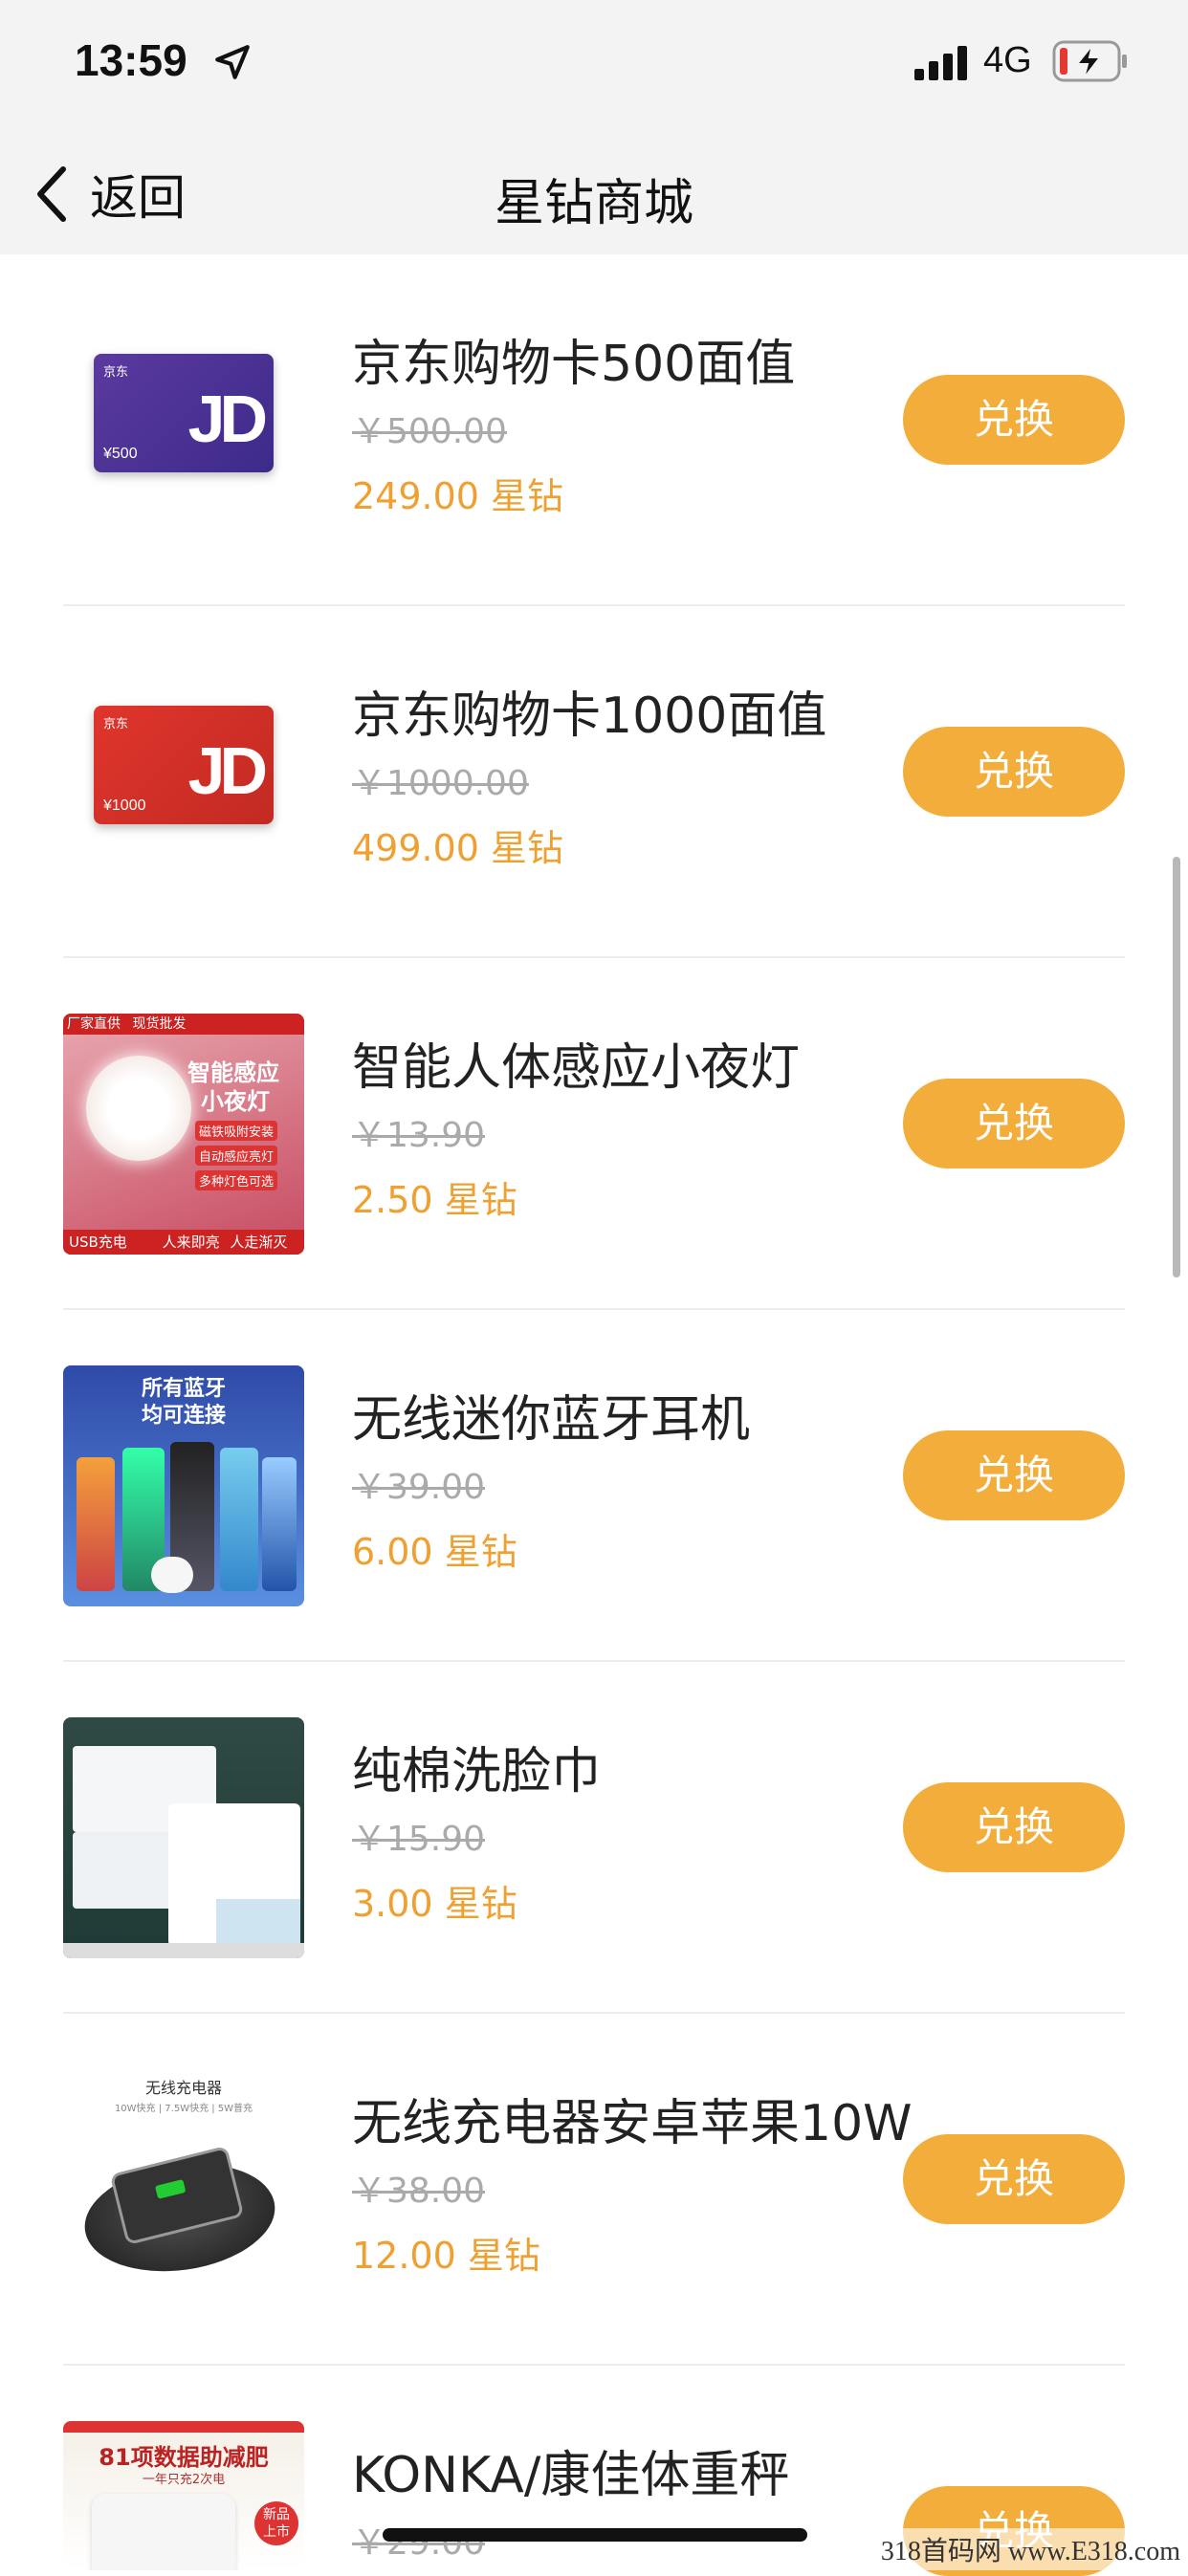  What do you see at coordinates (419, 1487) in the screenshot?
I see `original-price: ￥39.00` at bounding box center [419, 1487].